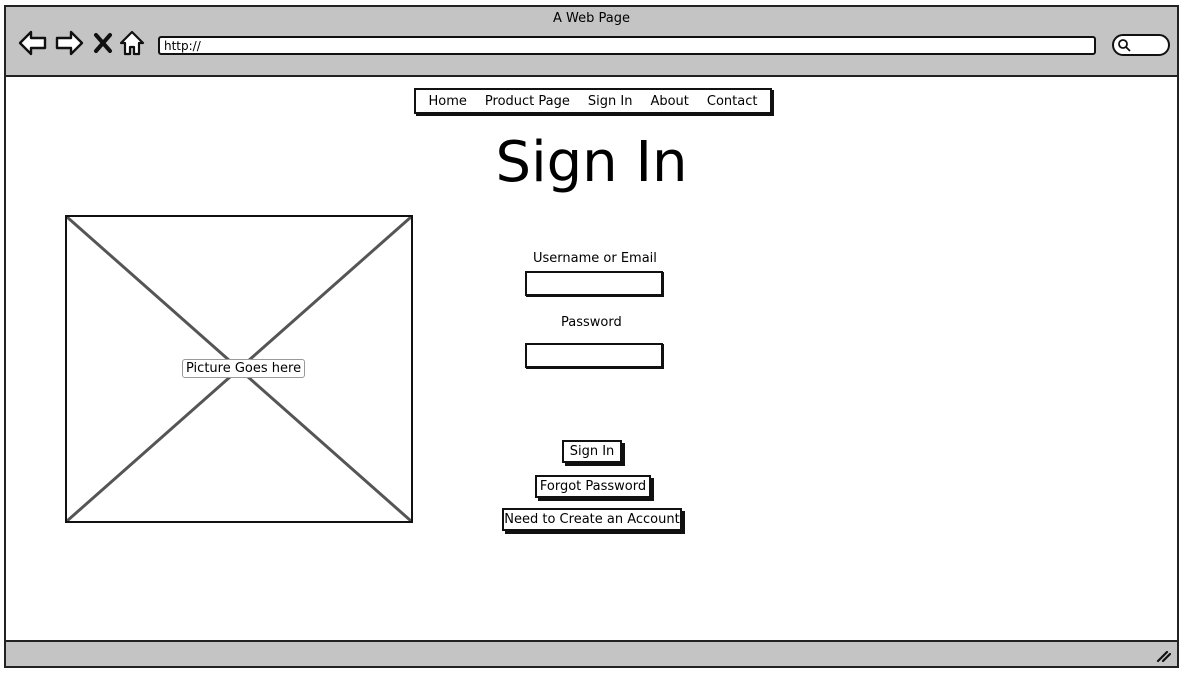  Describe the element at coordinates (1163, 655) in the screenshot. I see `resize-grip-icon` at that location.